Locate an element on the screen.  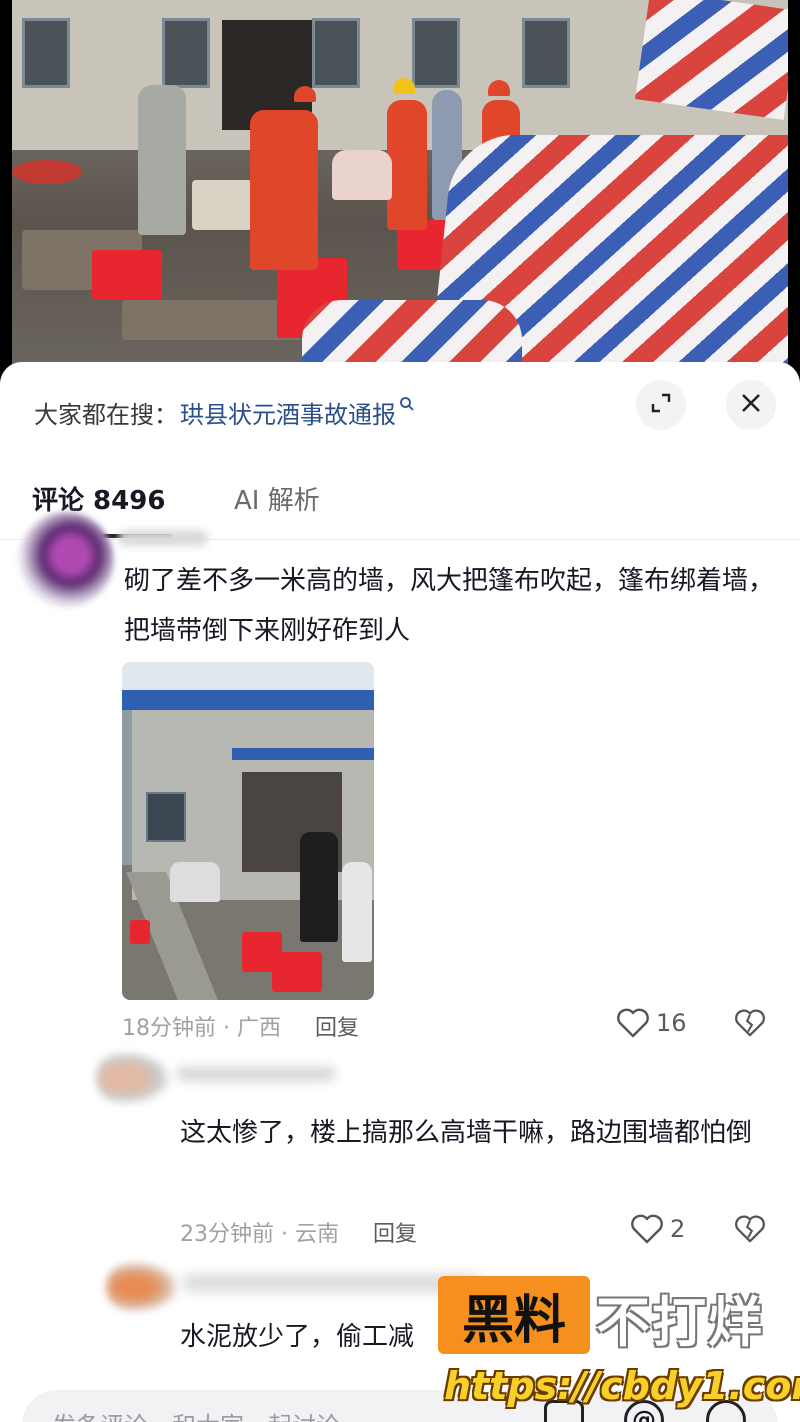
injured-person is located at coordinates (362, 175).